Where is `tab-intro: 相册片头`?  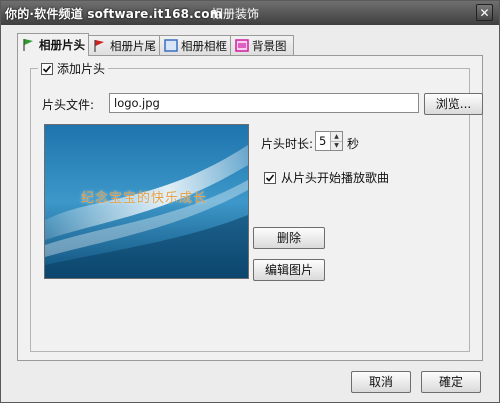 tab-intro: 相册片头 is located at coordinates (53, 44).